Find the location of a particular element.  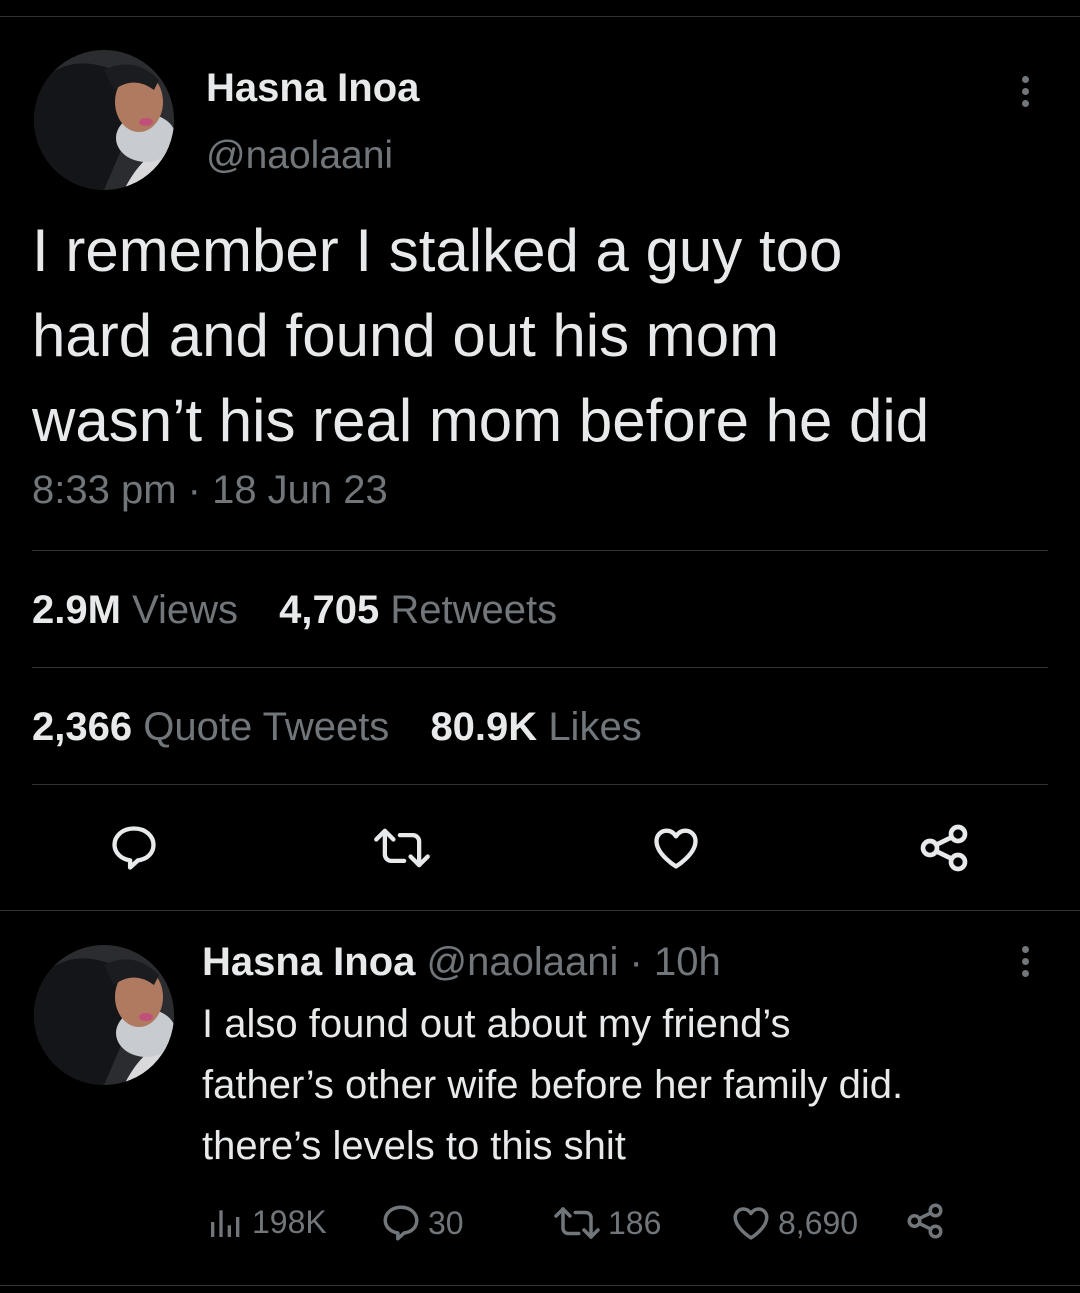

tweet-text-line: wasn’t his real mom before he did is located at coordinates (481, 420).